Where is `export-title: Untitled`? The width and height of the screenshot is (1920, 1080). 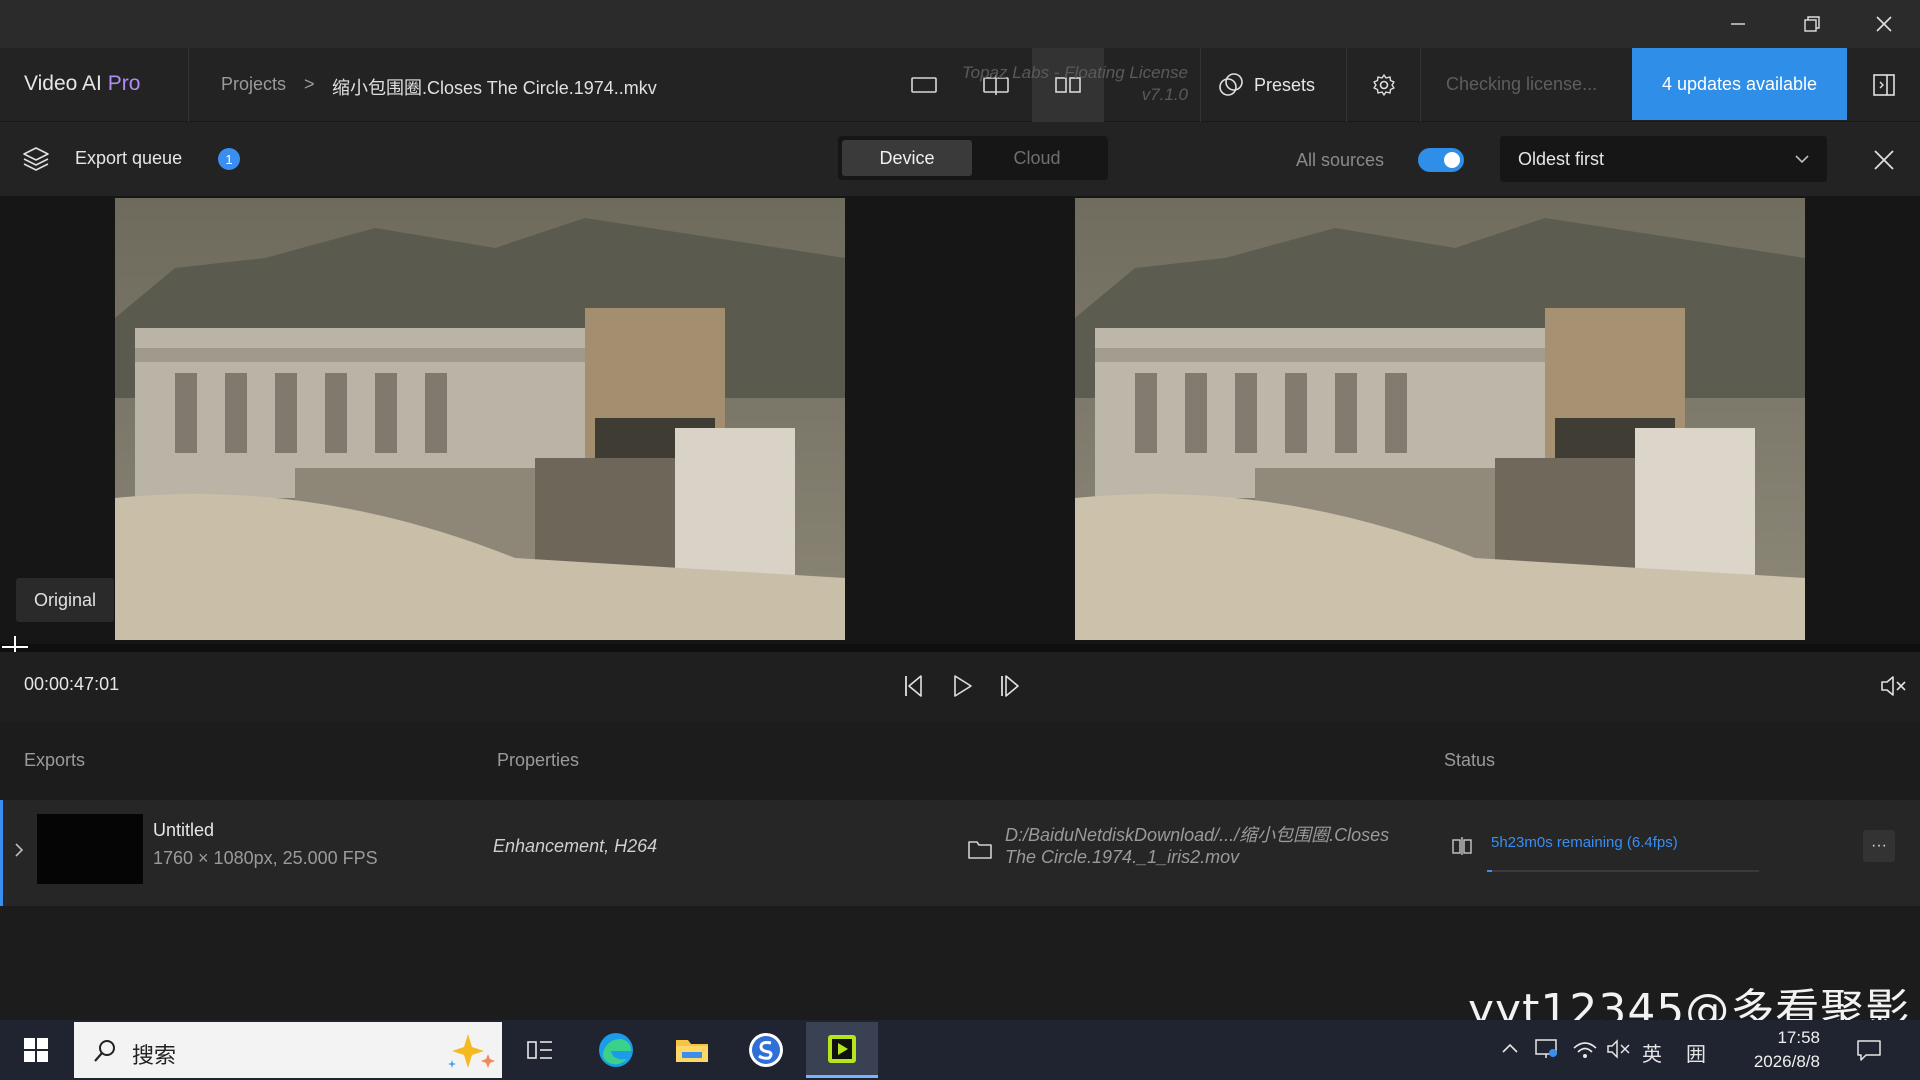
export-title: Untitled is located at coordinates (184, 830).